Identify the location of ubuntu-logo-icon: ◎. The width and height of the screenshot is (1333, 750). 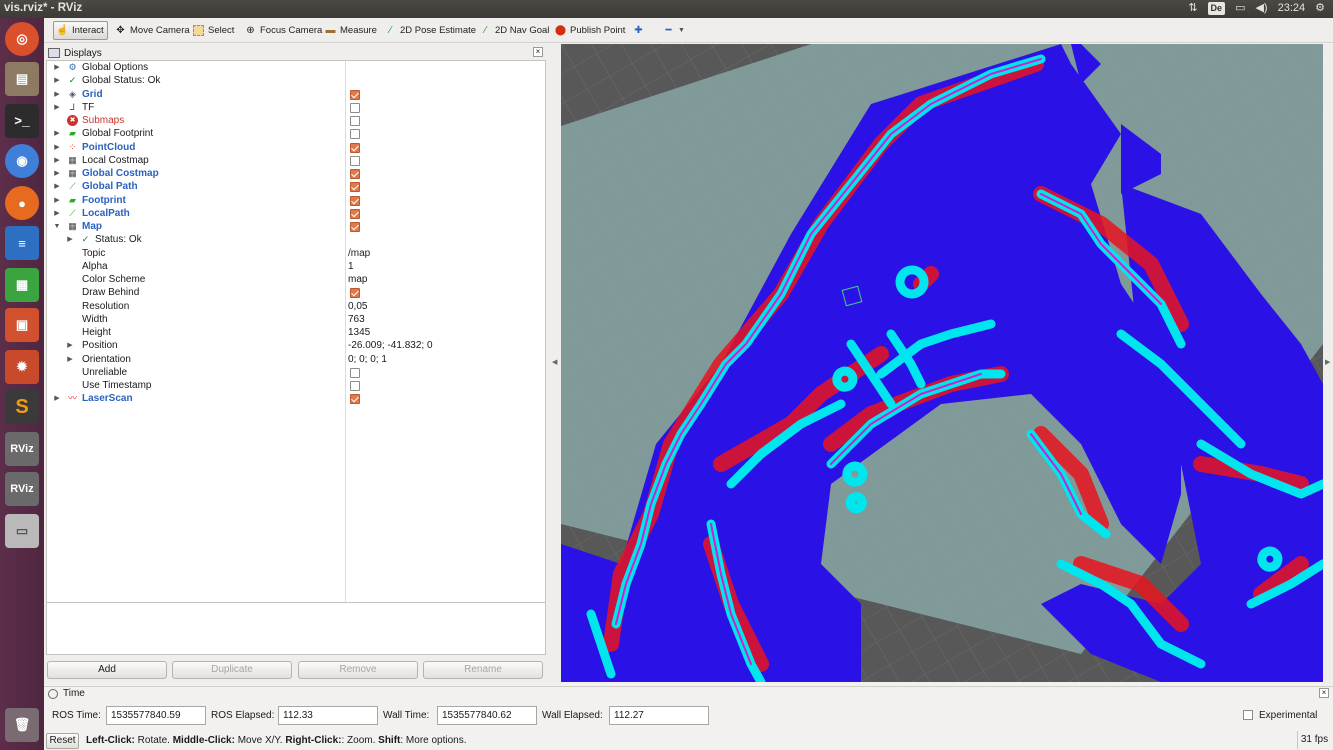
(22, 39).